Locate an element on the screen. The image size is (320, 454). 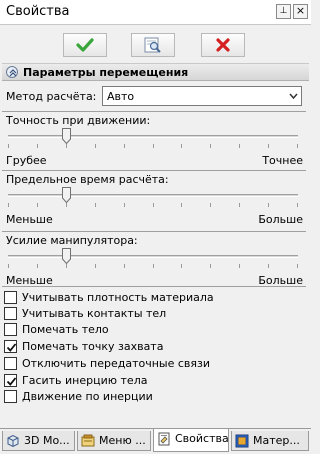
checkbox-label: Гасить инерцию тела is located at coordinates (85, 380).